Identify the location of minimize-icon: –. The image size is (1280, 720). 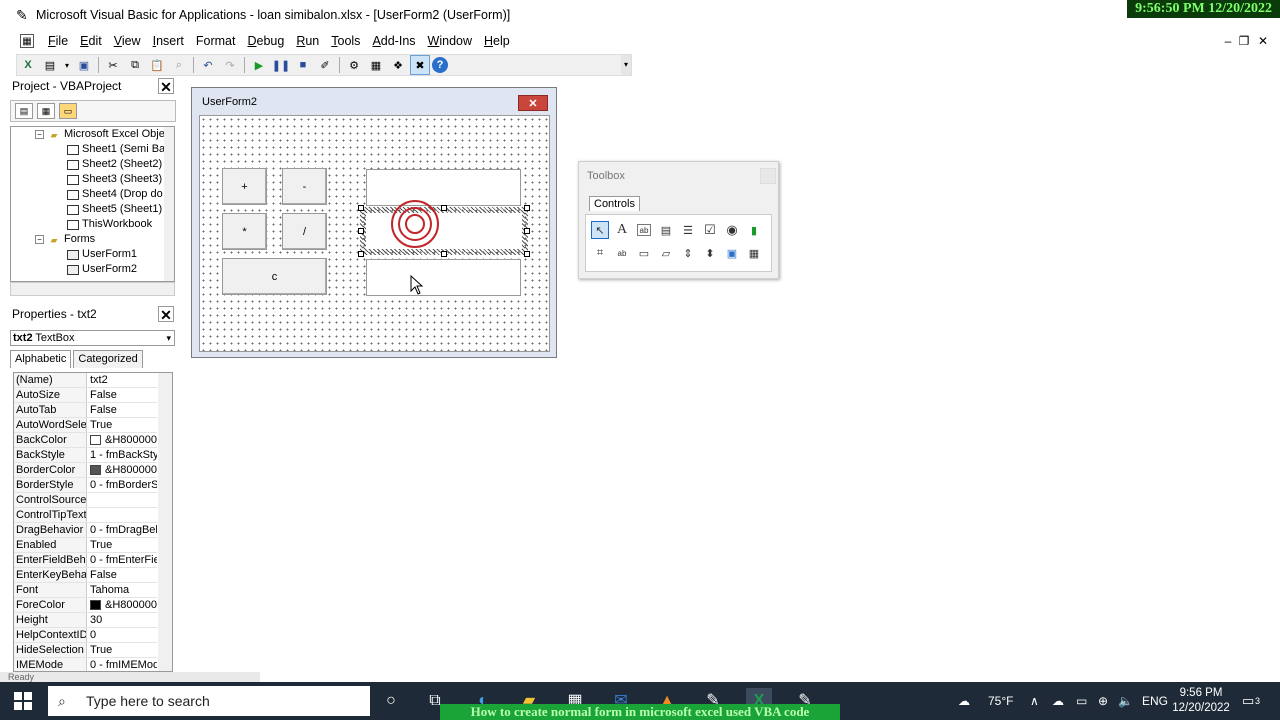
(1228, 41).